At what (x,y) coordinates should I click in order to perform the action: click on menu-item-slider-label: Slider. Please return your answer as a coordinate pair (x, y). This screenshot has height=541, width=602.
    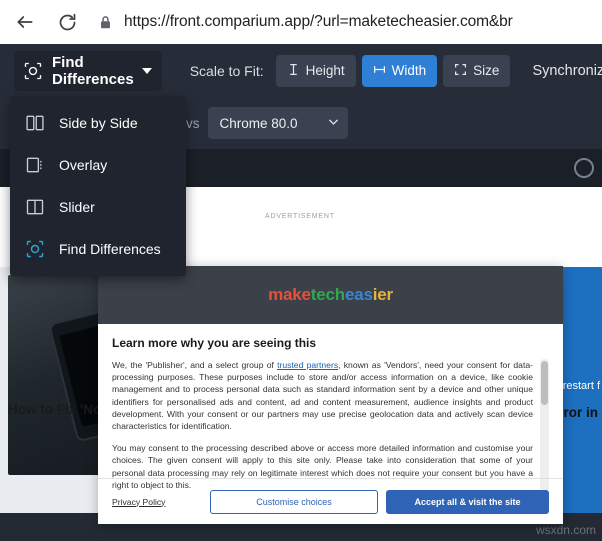
    Looking at the image, I should click on (77, 207).